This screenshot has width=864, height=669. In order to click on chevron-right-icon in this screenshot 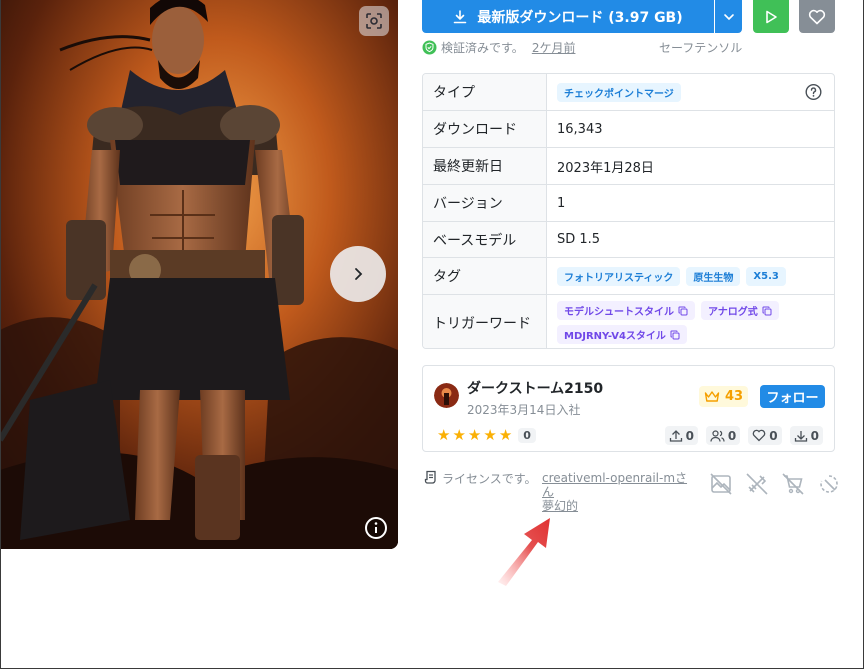, I will do `click(359, 274)`.